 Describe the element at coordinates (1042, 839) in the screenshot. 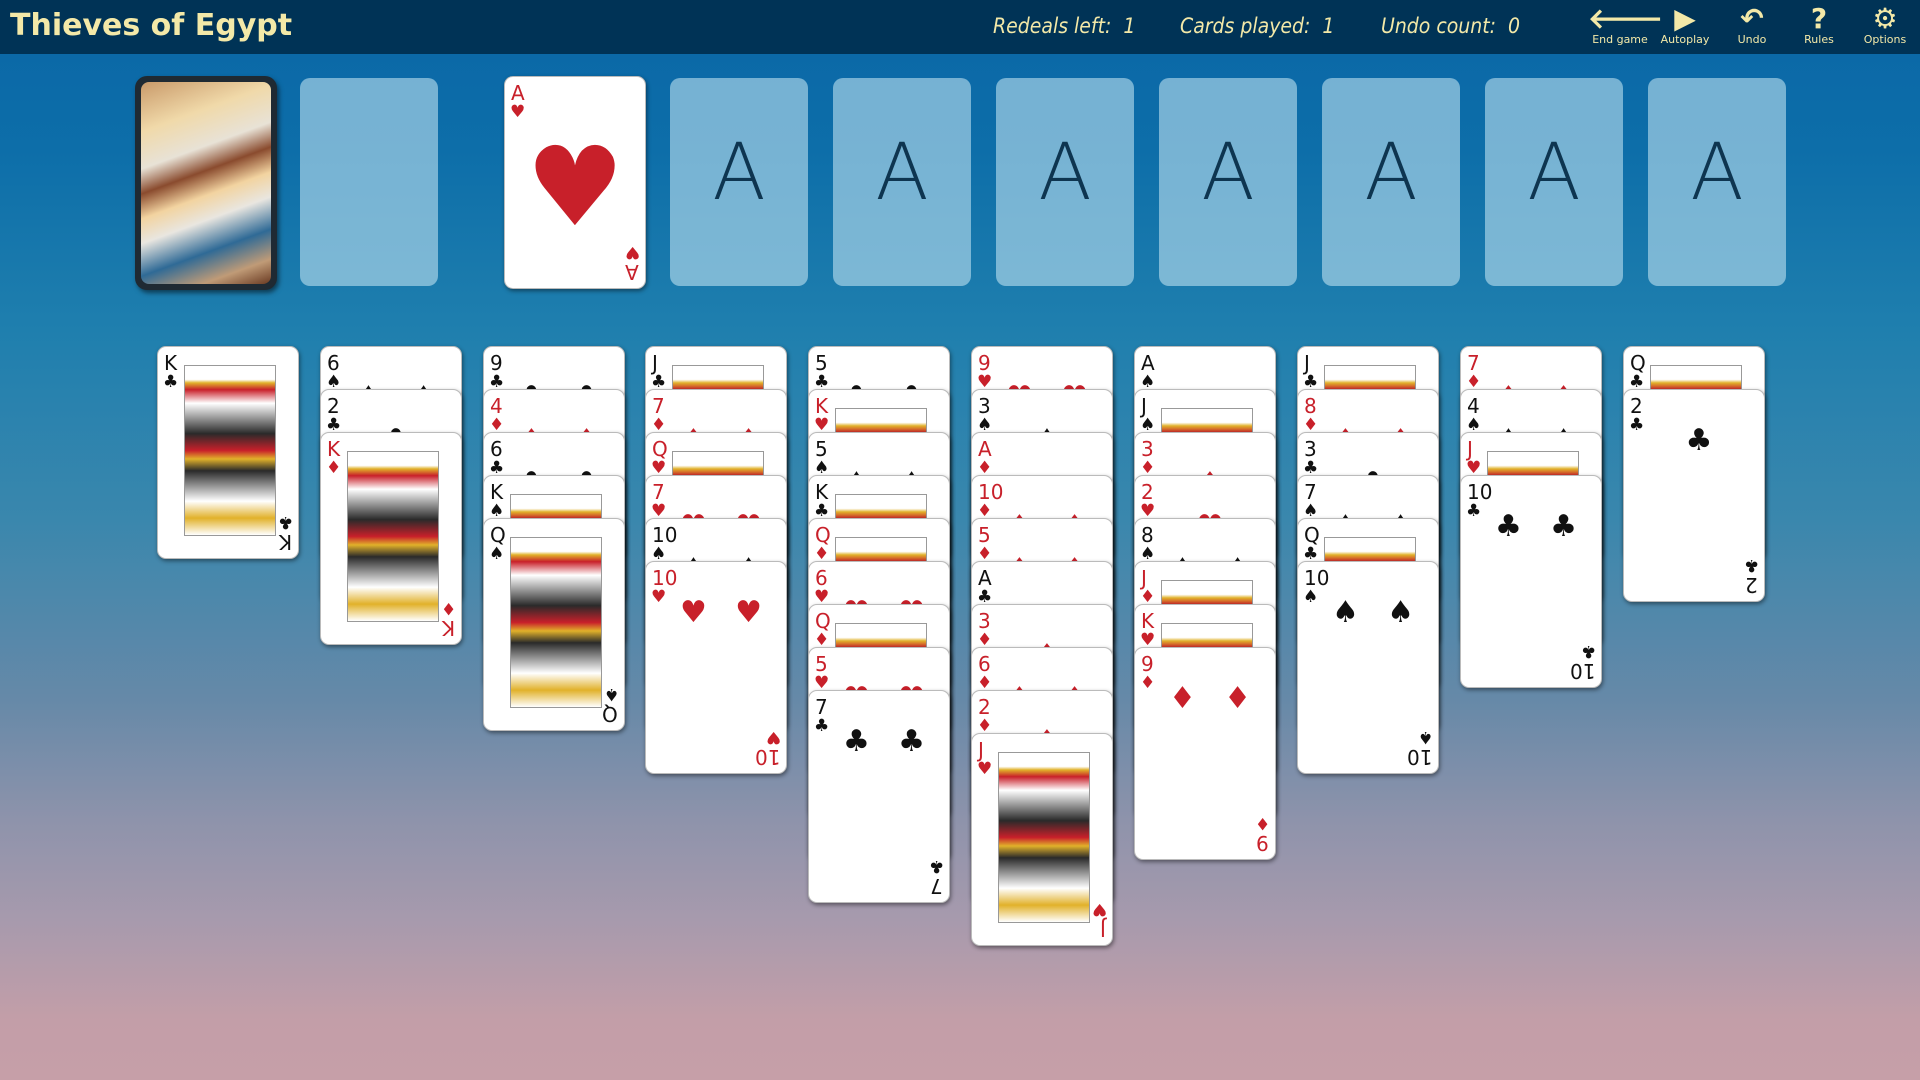

I see `playing-card: J ♥ J ♥` at that location.